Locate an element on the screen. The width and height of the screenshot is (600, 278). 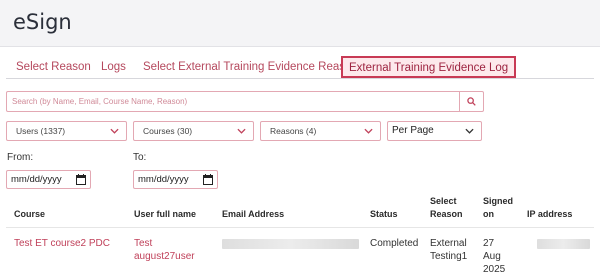
column-header-status: Status is located at coordinates (384, 214).